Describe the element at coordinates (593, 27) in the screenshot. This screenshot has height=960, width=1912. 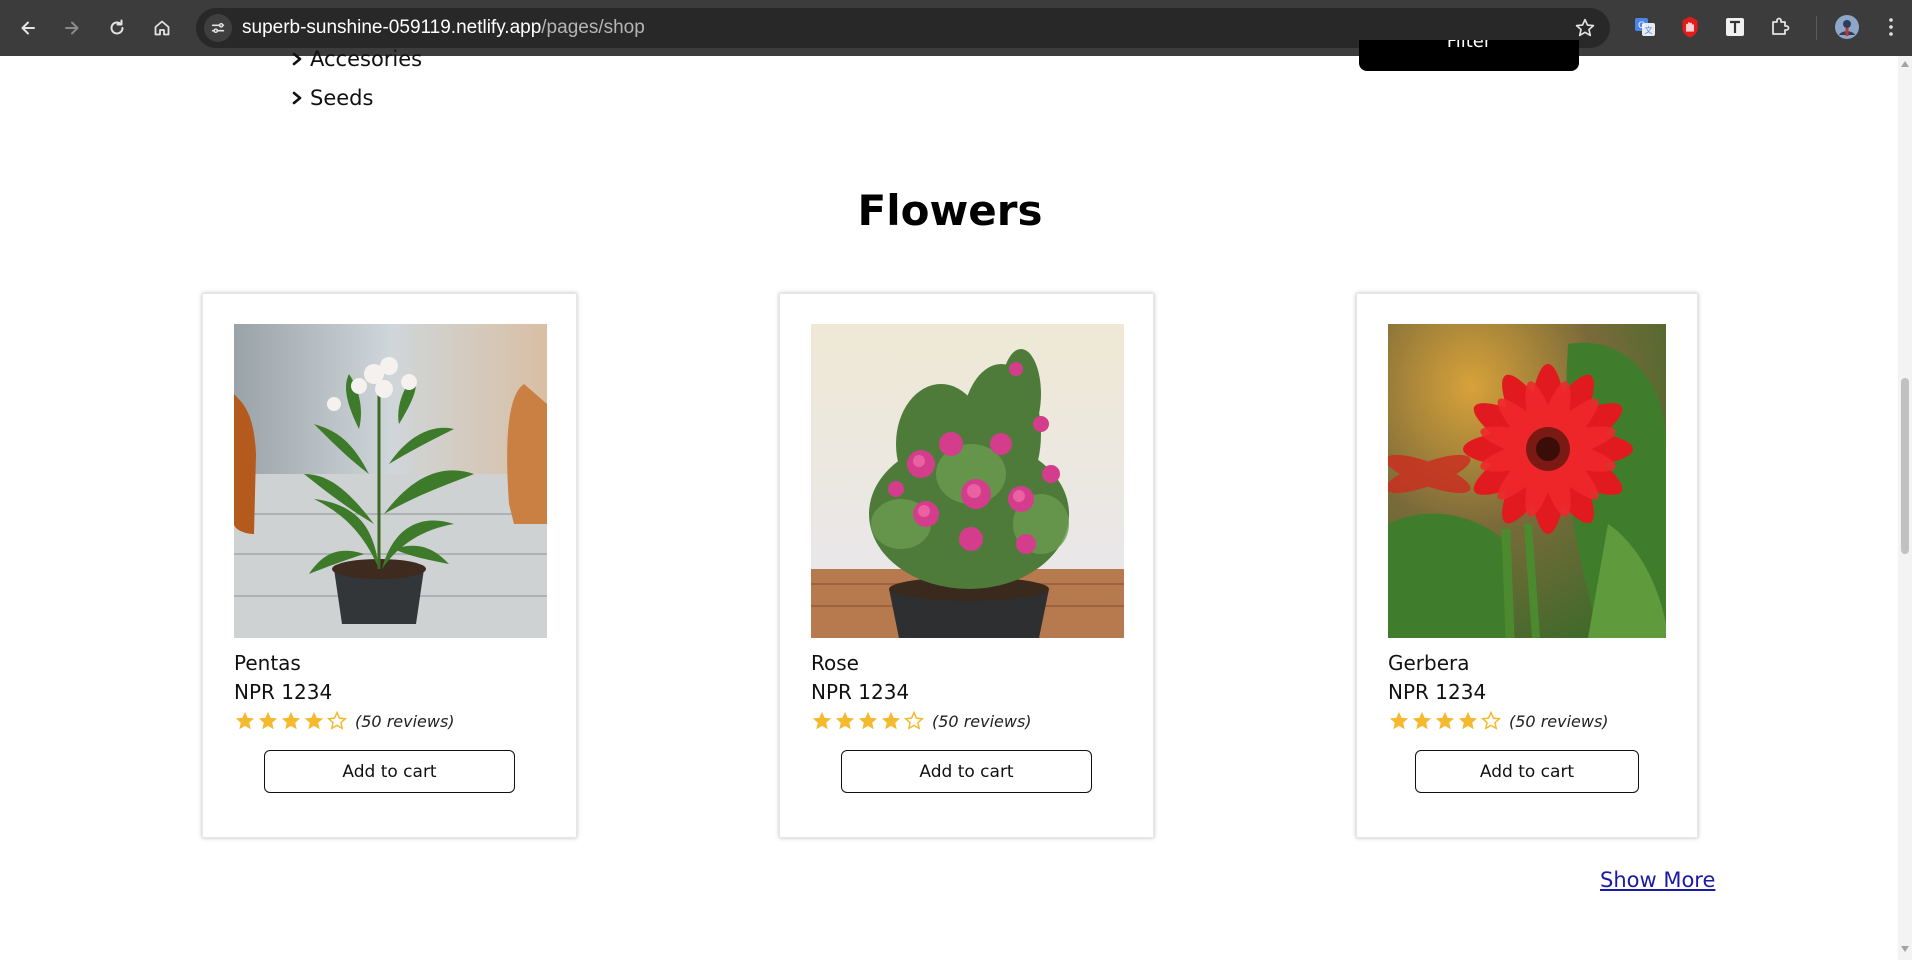
I see `url-path: /pages/shop` at that location.